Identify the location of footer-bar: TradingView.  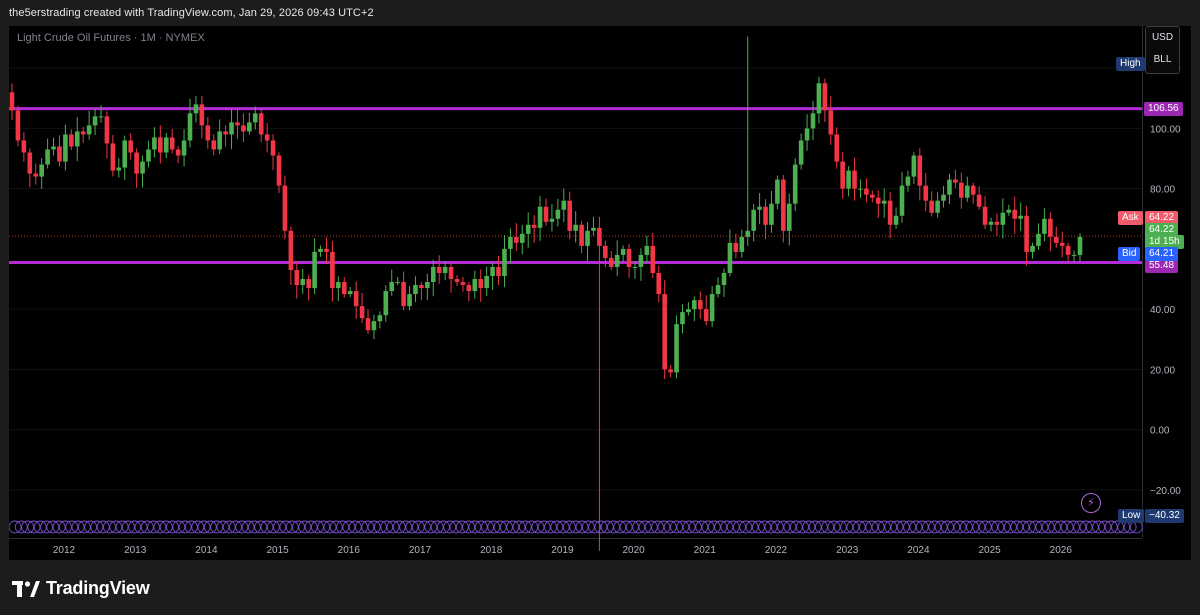
(600, 587).